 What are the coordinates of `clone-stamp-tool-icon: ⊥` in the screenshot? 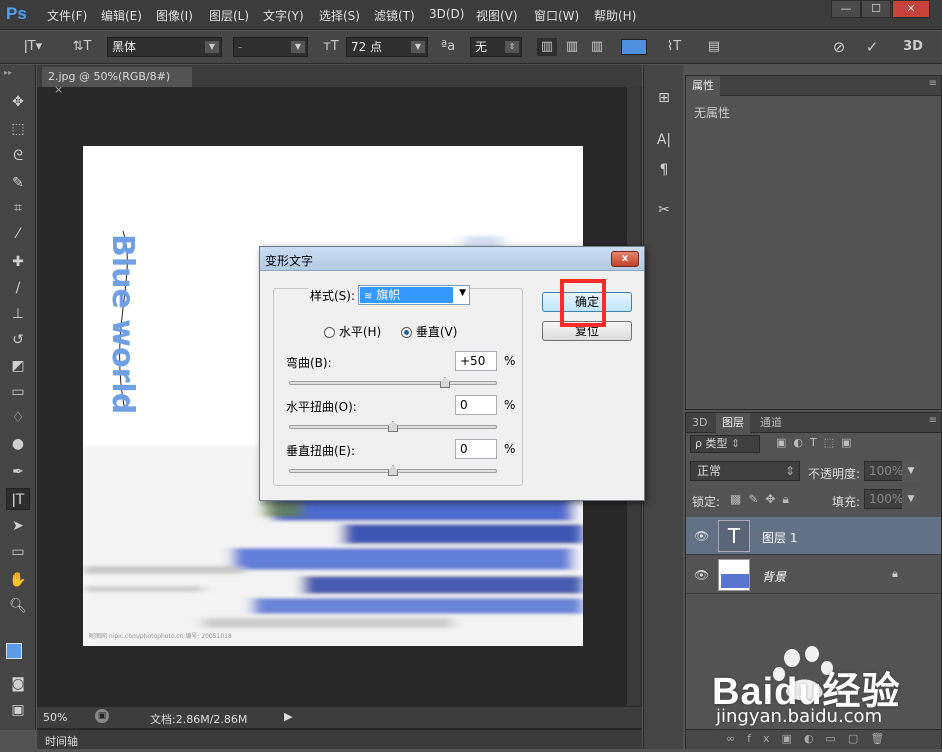 It's located at (18, 314).